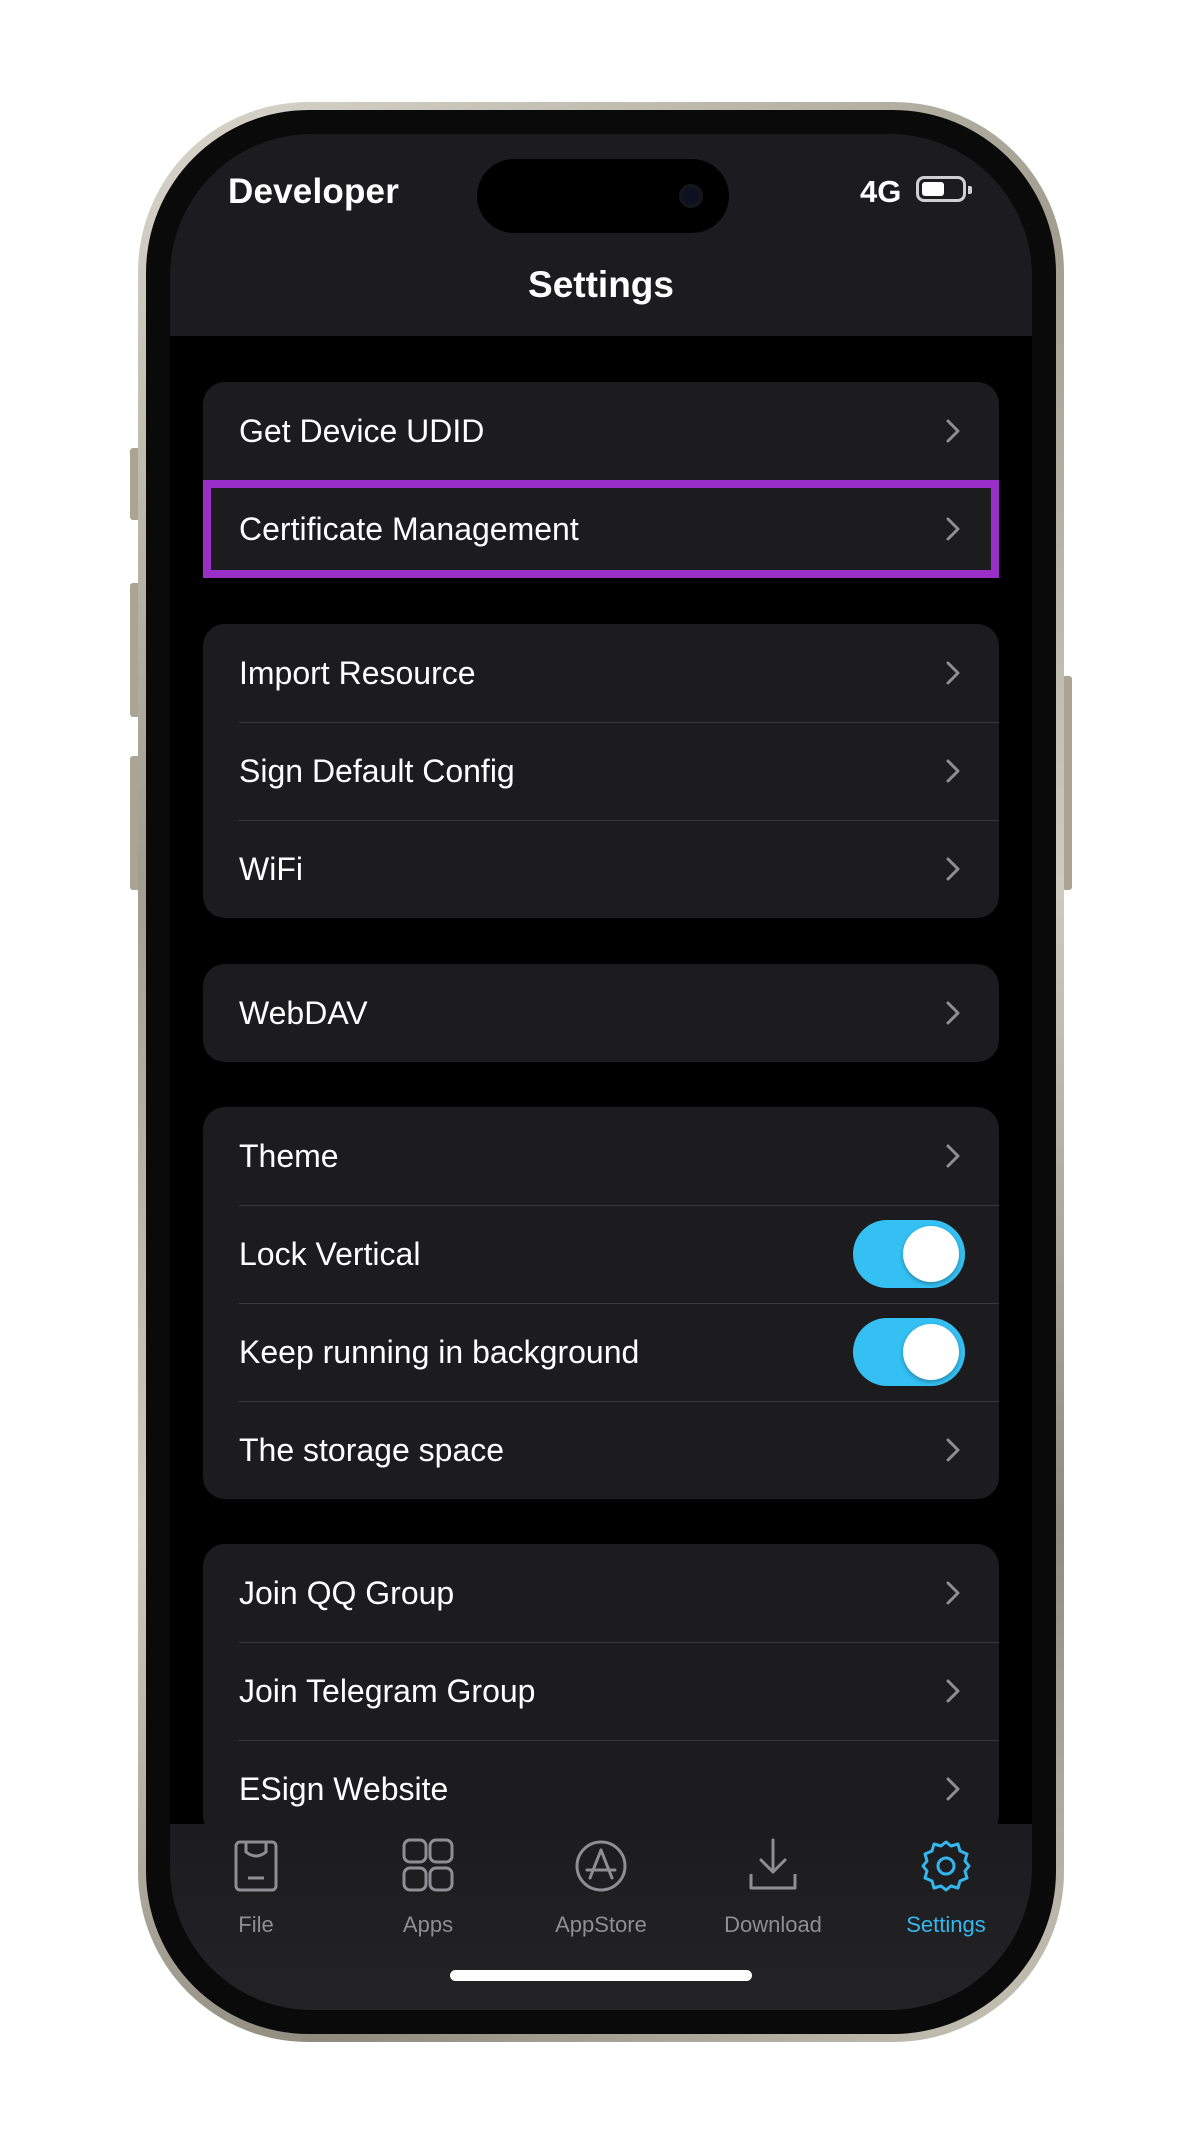  What do you see at coordinates (372, 1450) in the screenshot?
I see `row-label: The storage space` at bounding box center [372, 1450].